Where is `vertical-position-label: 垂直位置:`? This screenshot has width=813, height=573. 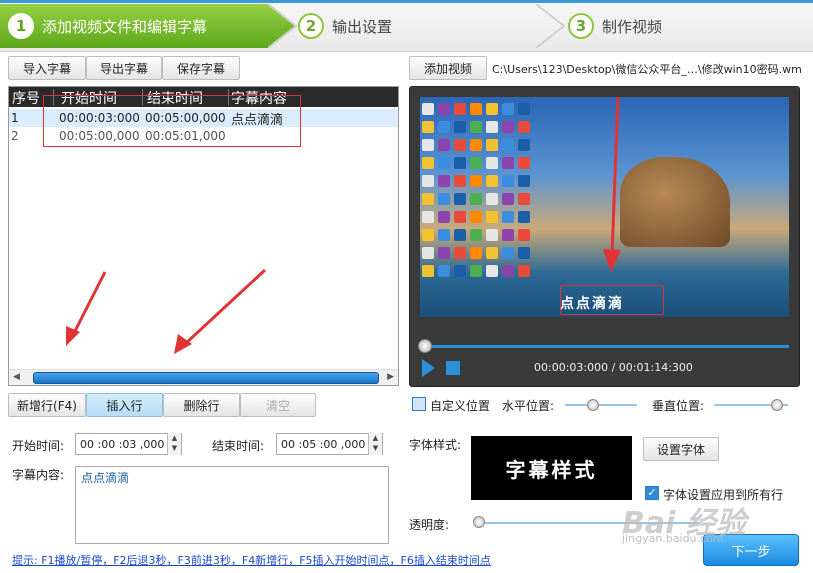 vertical-position-label: 垂直位置: is located at coordinates (678, 406).